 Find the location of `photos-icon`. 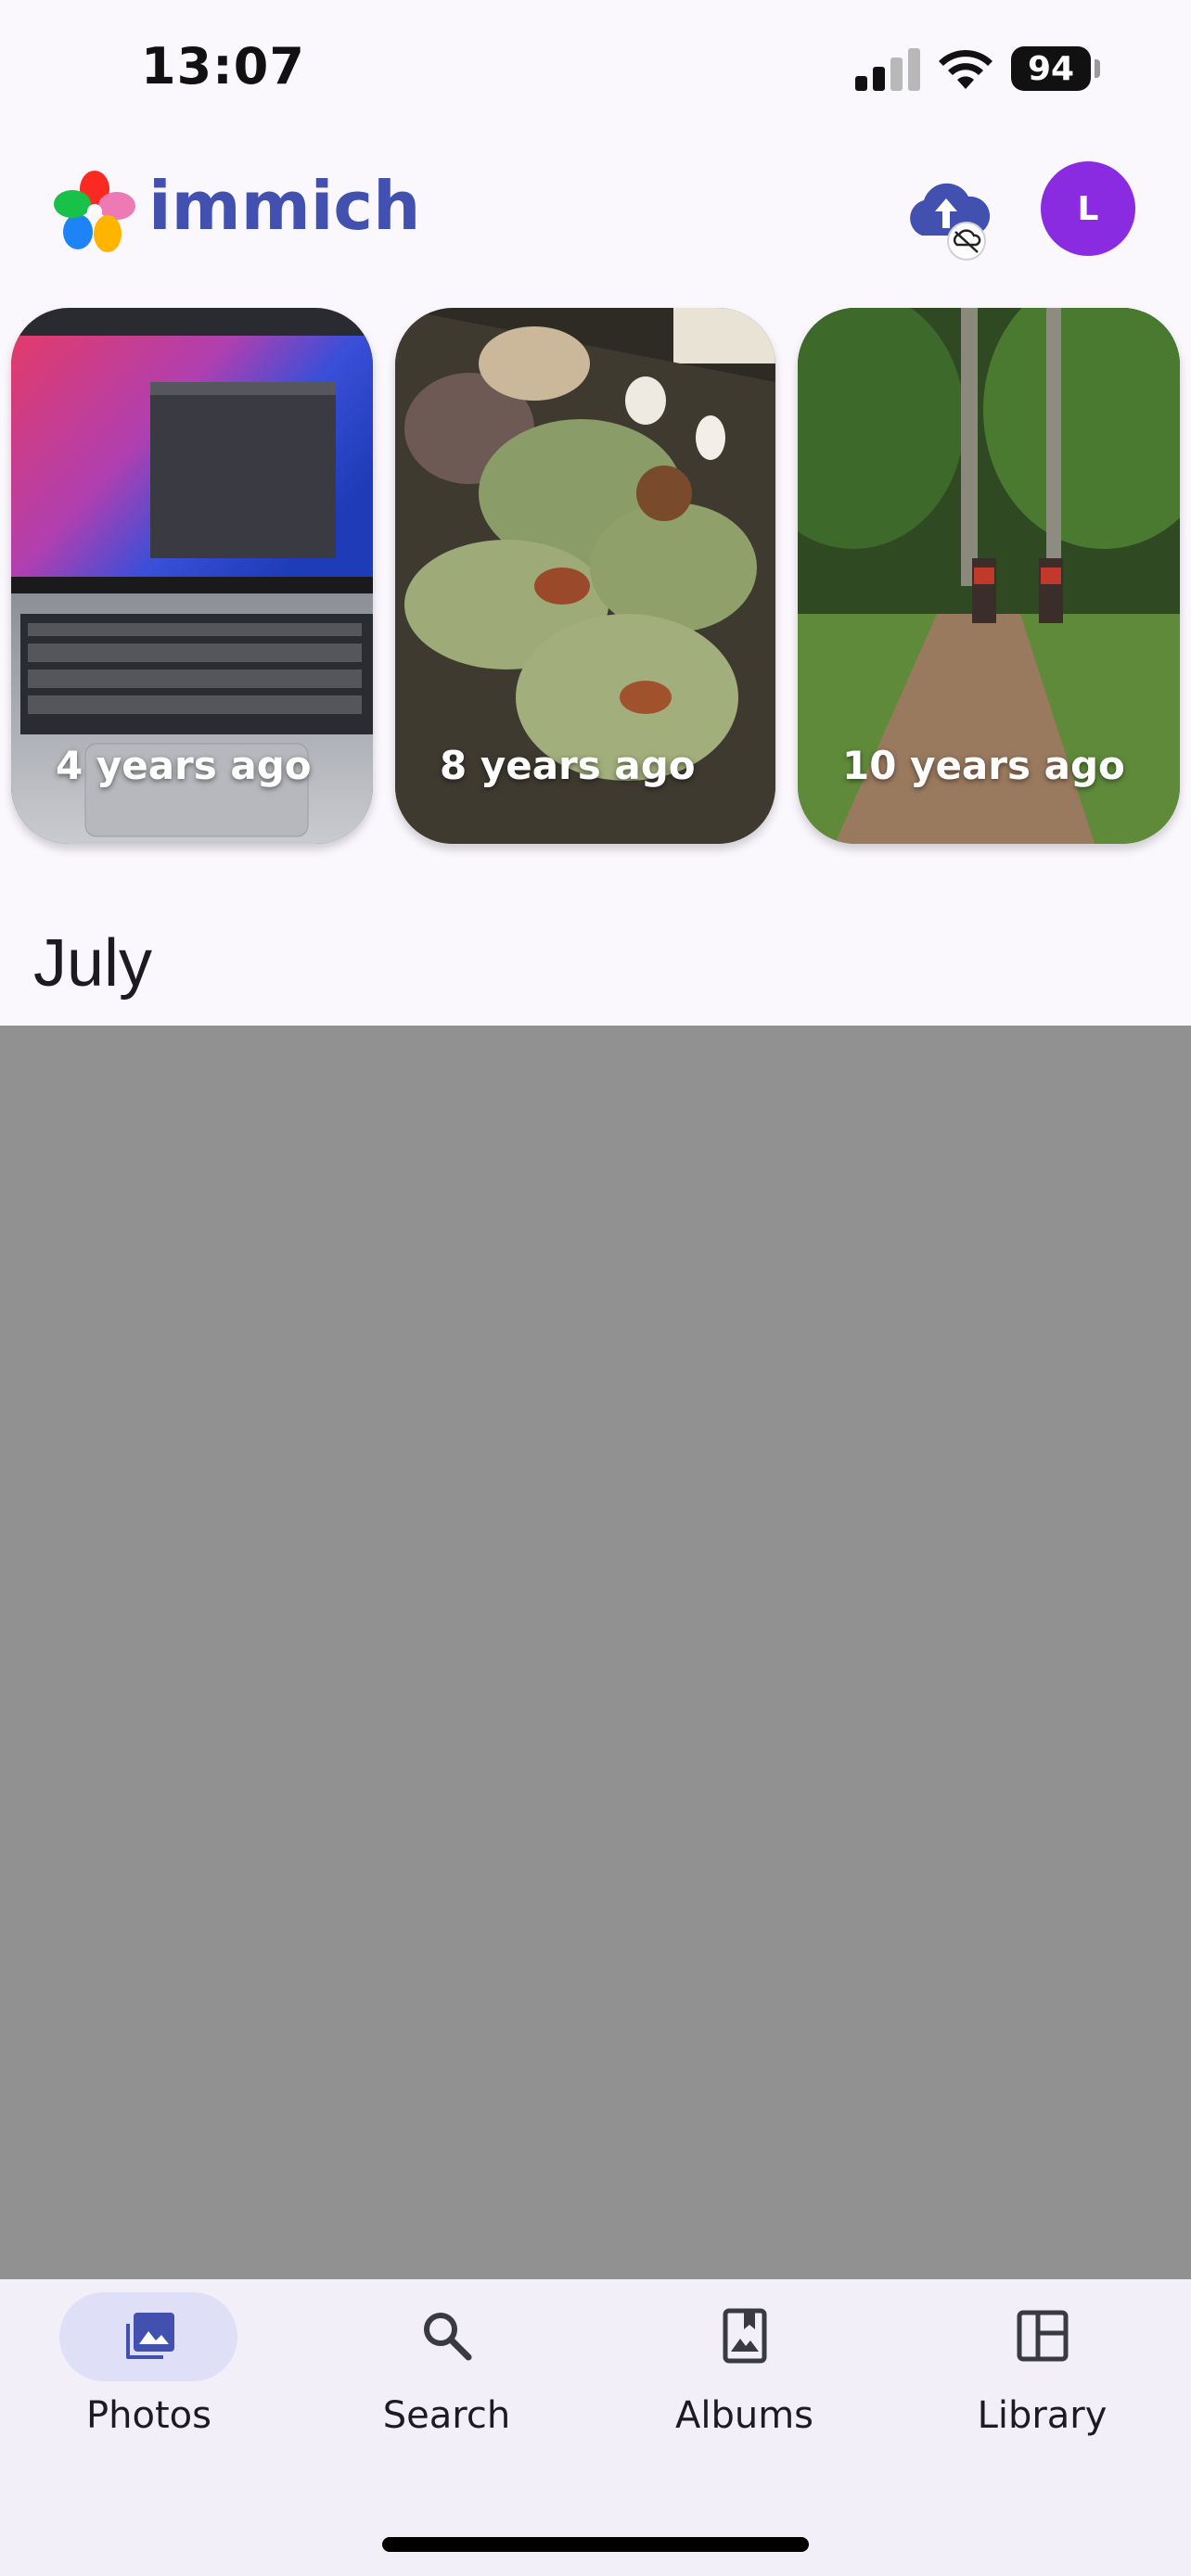

photos-icon is located at coordinates (150, 2336).